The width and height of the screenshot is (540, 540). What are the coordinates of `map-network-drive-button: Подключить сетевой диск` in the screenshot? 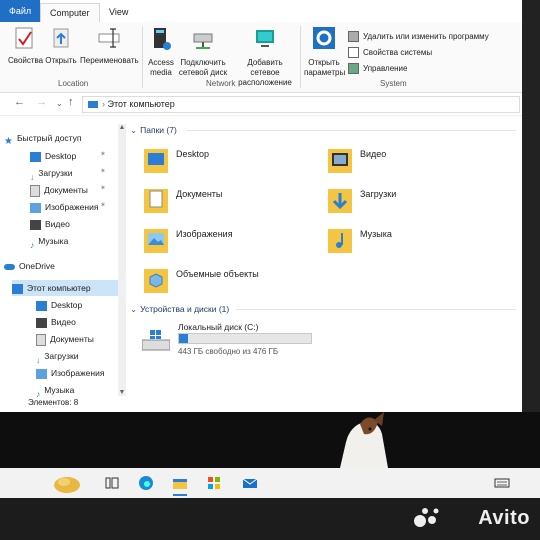 It's located at (203, 52).